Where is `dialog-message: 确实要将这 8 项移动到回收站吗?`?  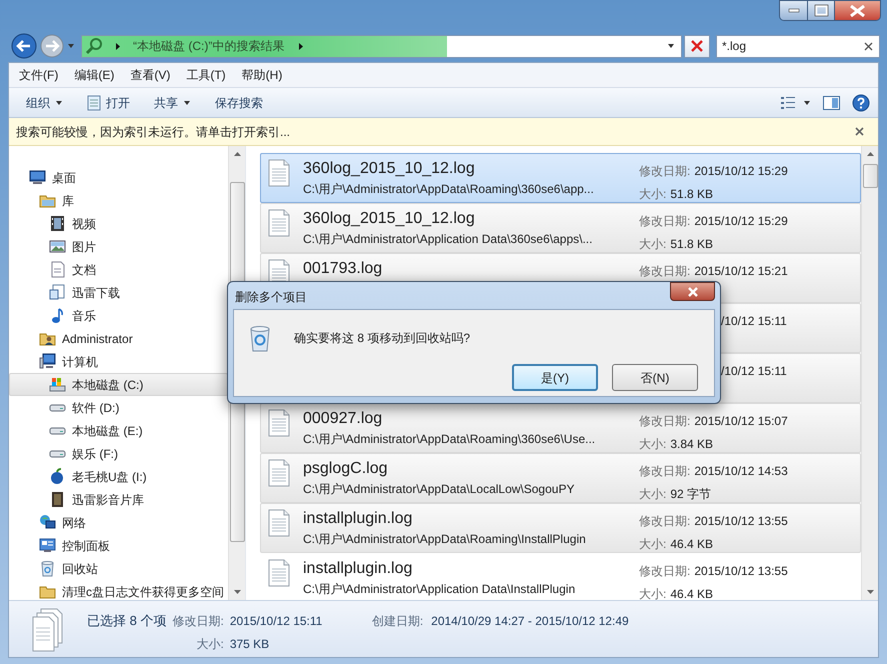
dialog-message: 确实要将这 8 项移动到回收站吗? is located at coordinates (382, 338).